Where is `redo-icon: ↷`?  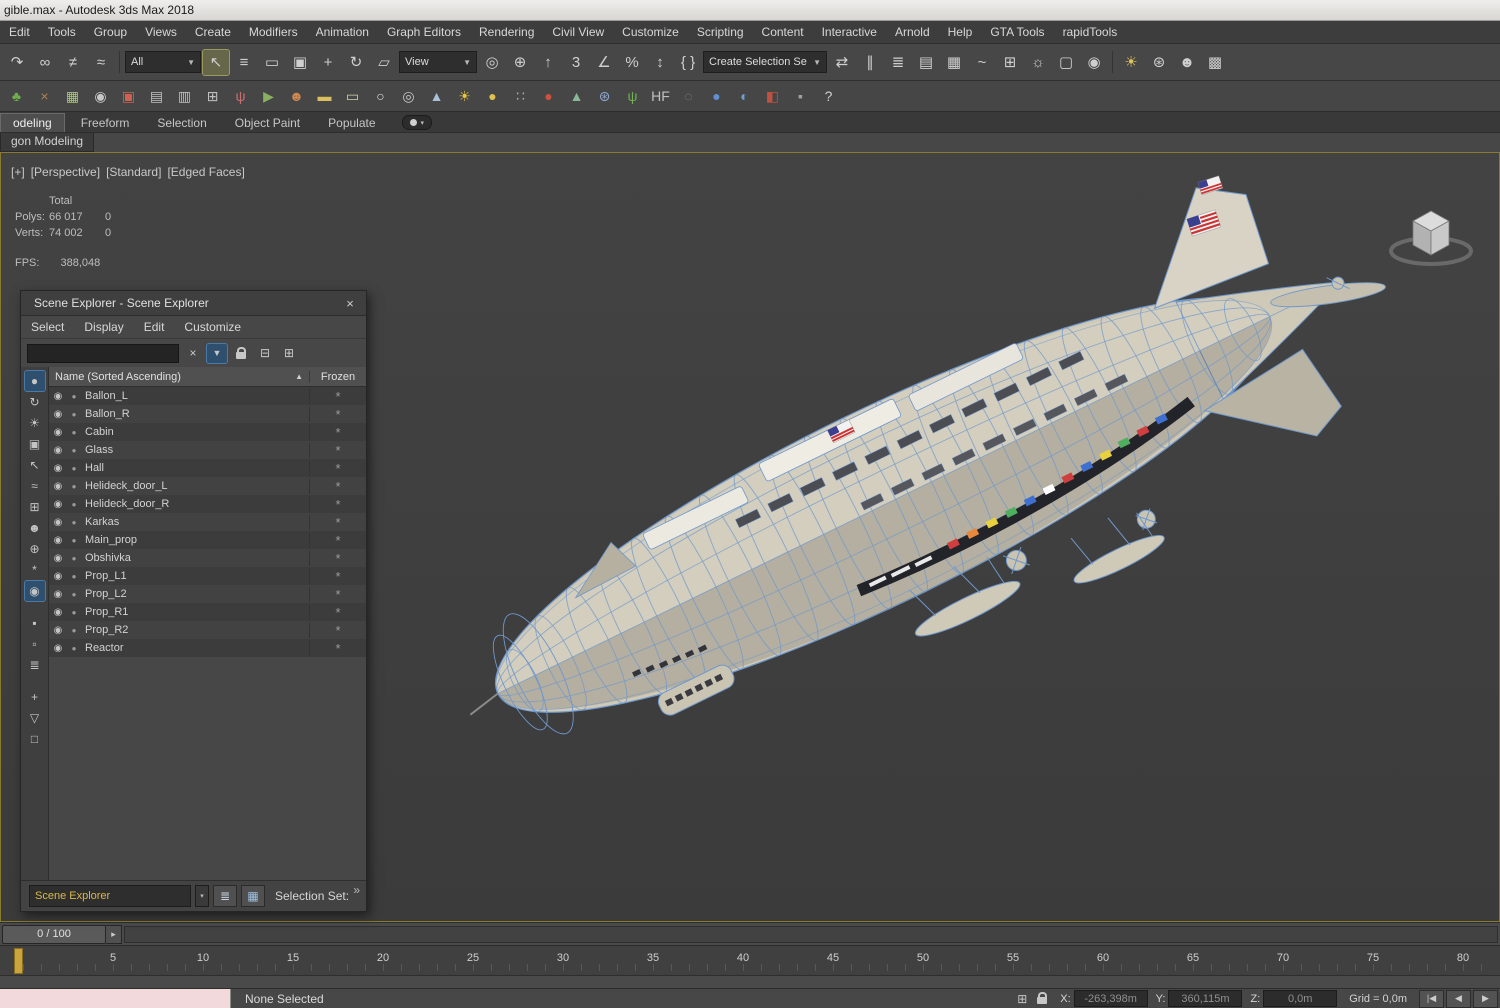 redo-icon: ↷ is located at coordinates (17, 62).